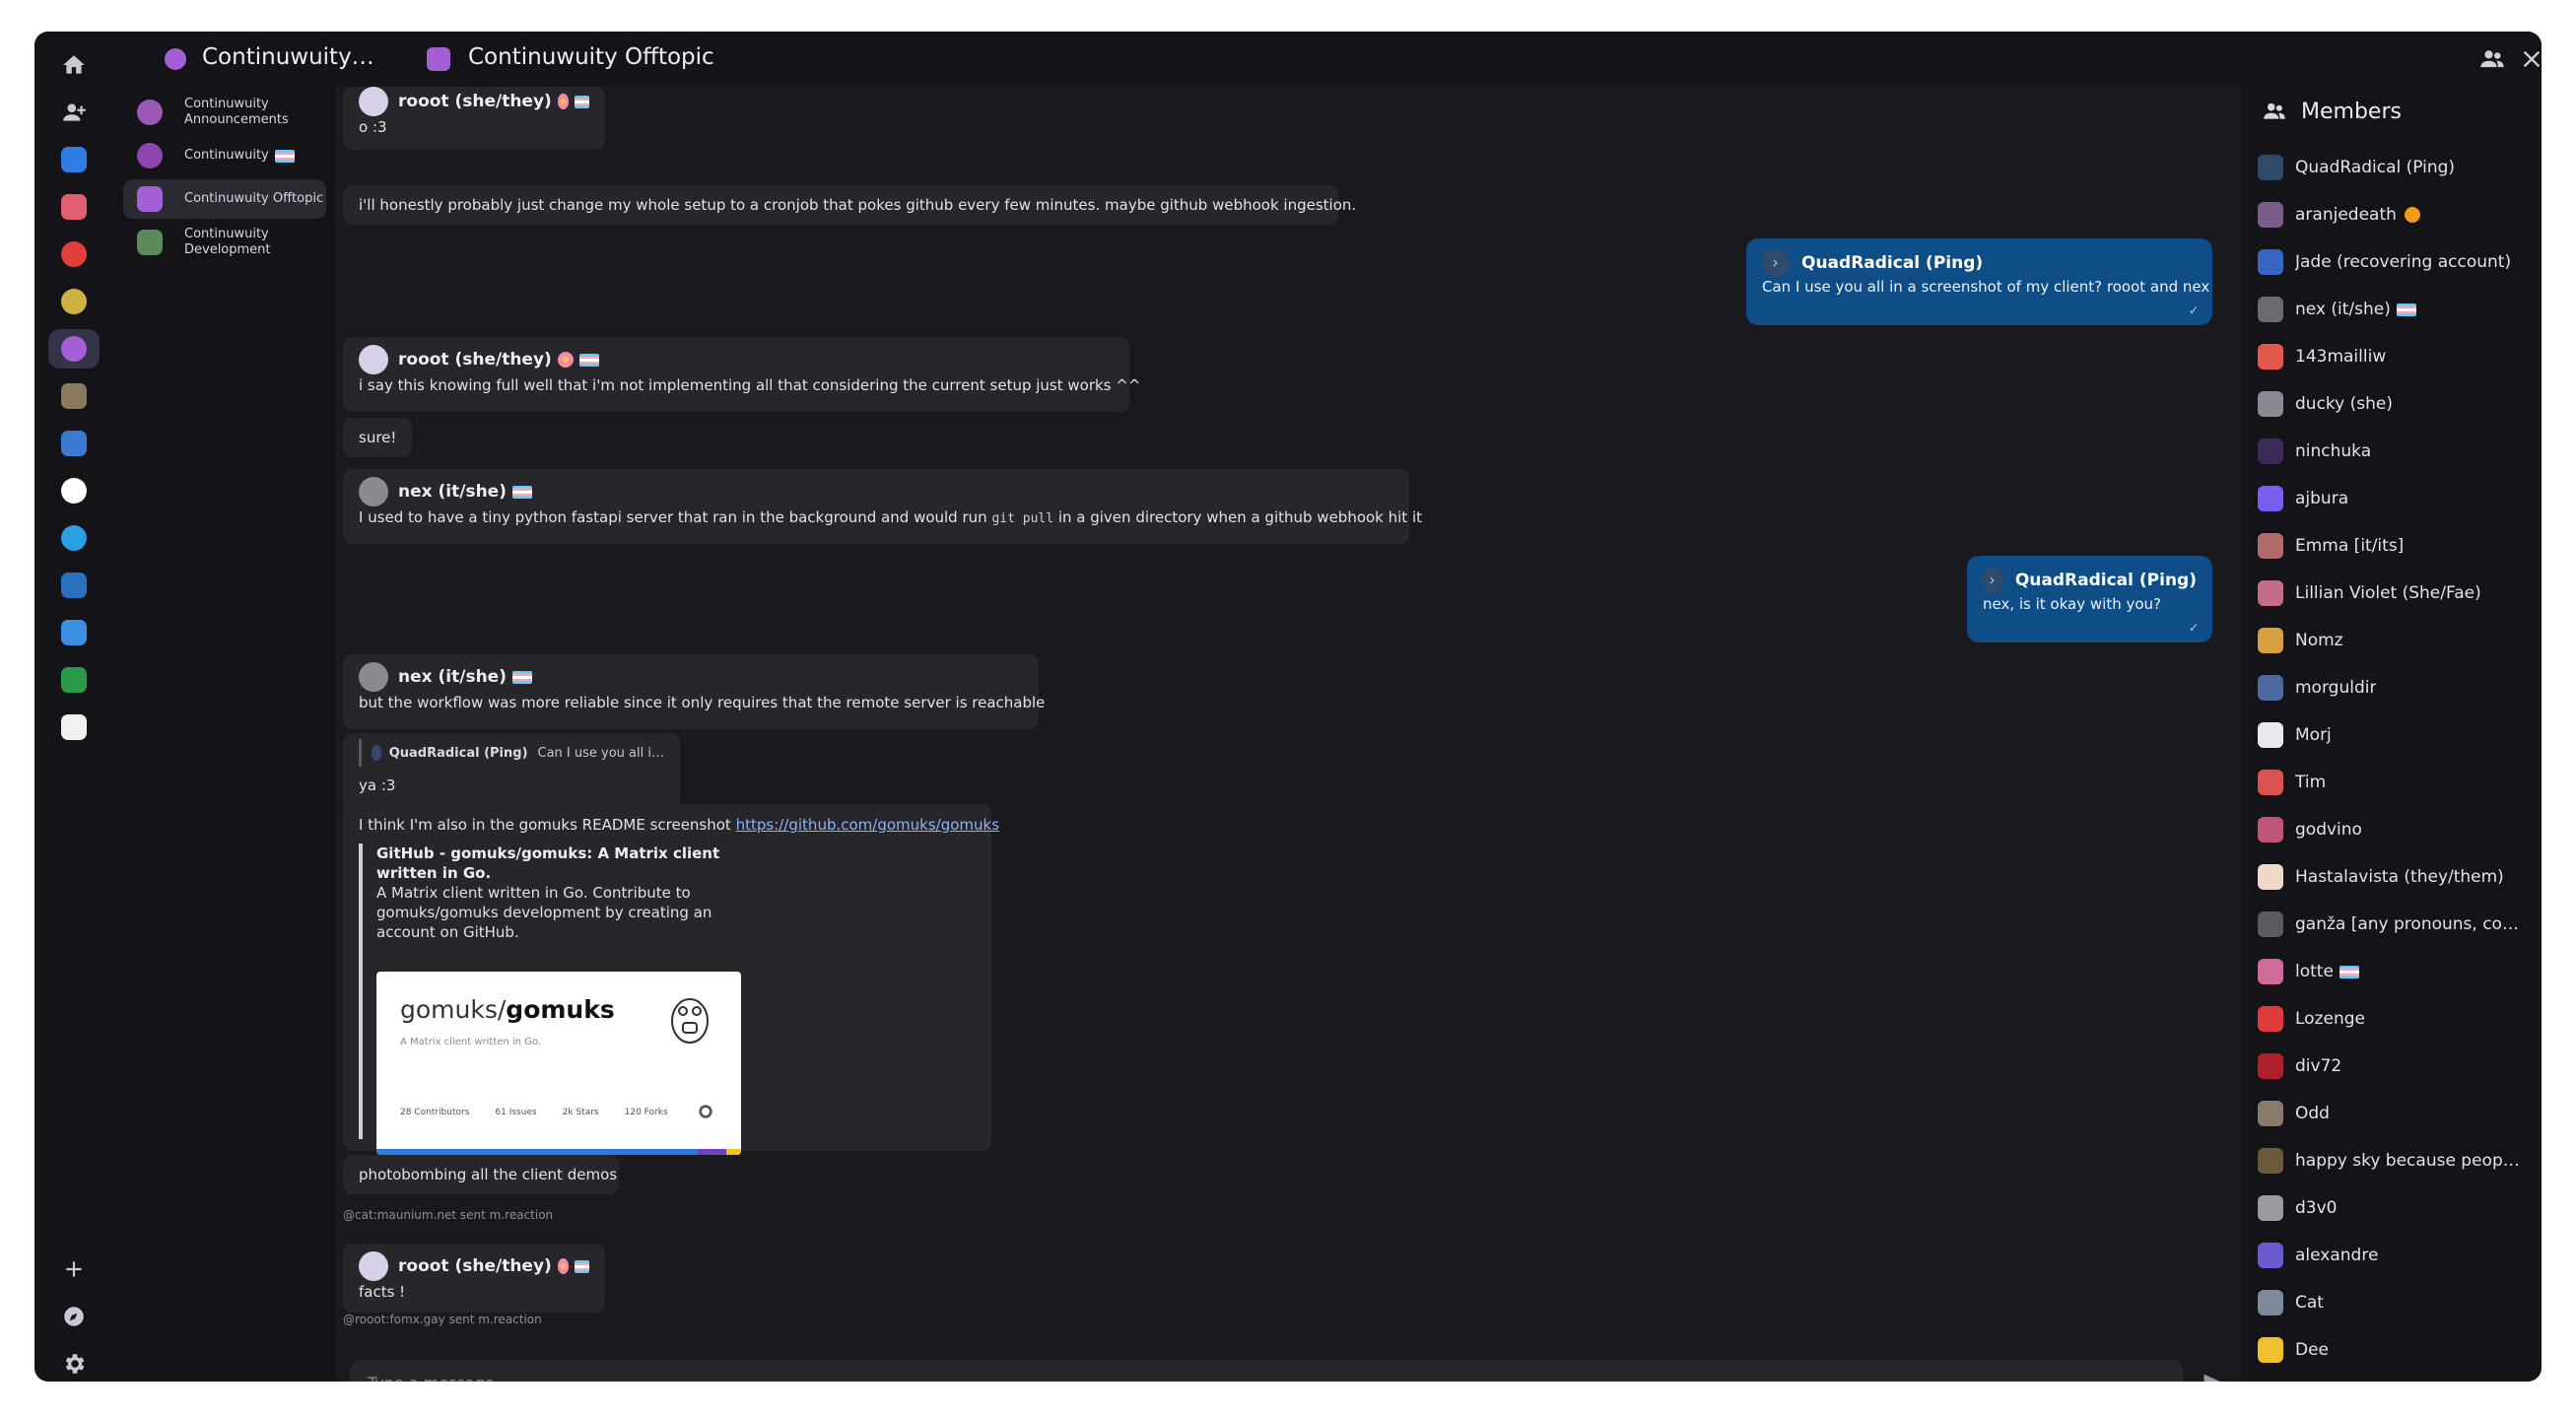  What do you see at coordinates (2396, 593) in the screenshot?
I see `member-item: Lillian Violet (She/Fae)` at bounding box center [2396, 593].